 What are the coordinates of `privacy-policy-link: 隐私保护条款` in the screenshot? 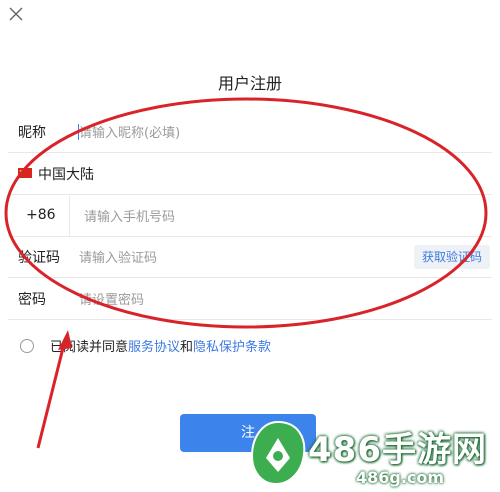 It's located at (232, 345).